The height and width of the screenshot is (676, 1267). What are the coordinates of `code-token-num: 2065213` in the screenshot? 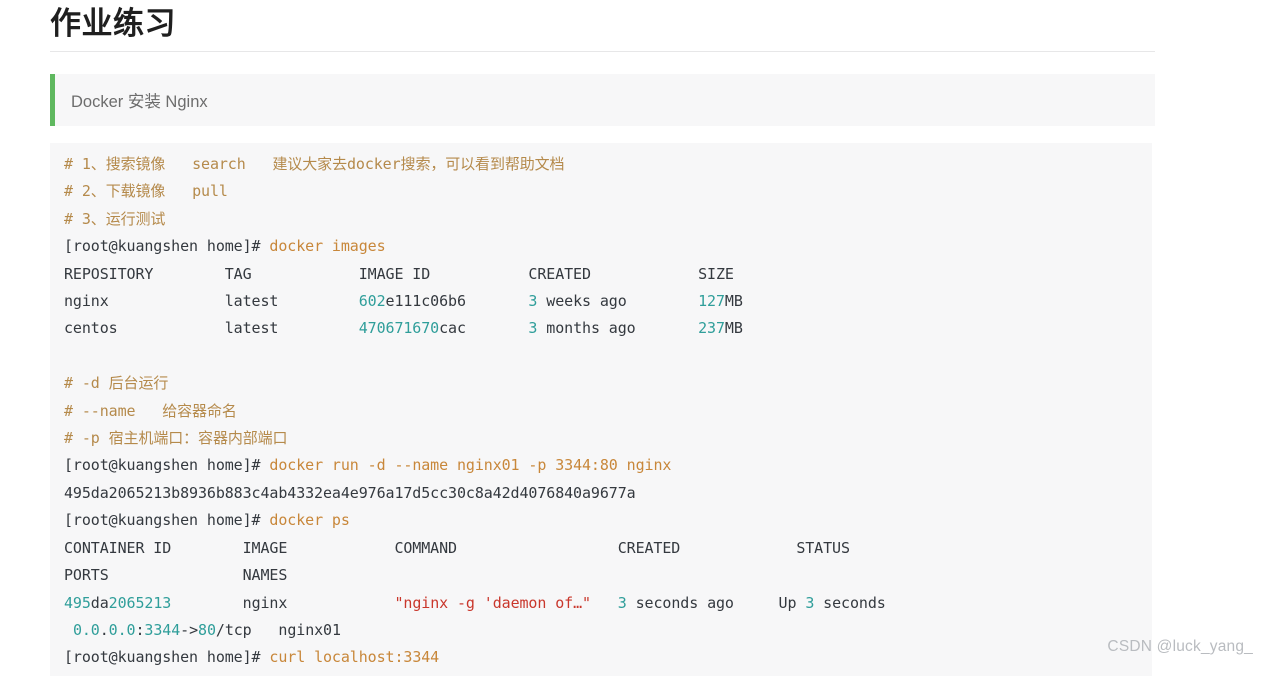 It's located at (140, 602).